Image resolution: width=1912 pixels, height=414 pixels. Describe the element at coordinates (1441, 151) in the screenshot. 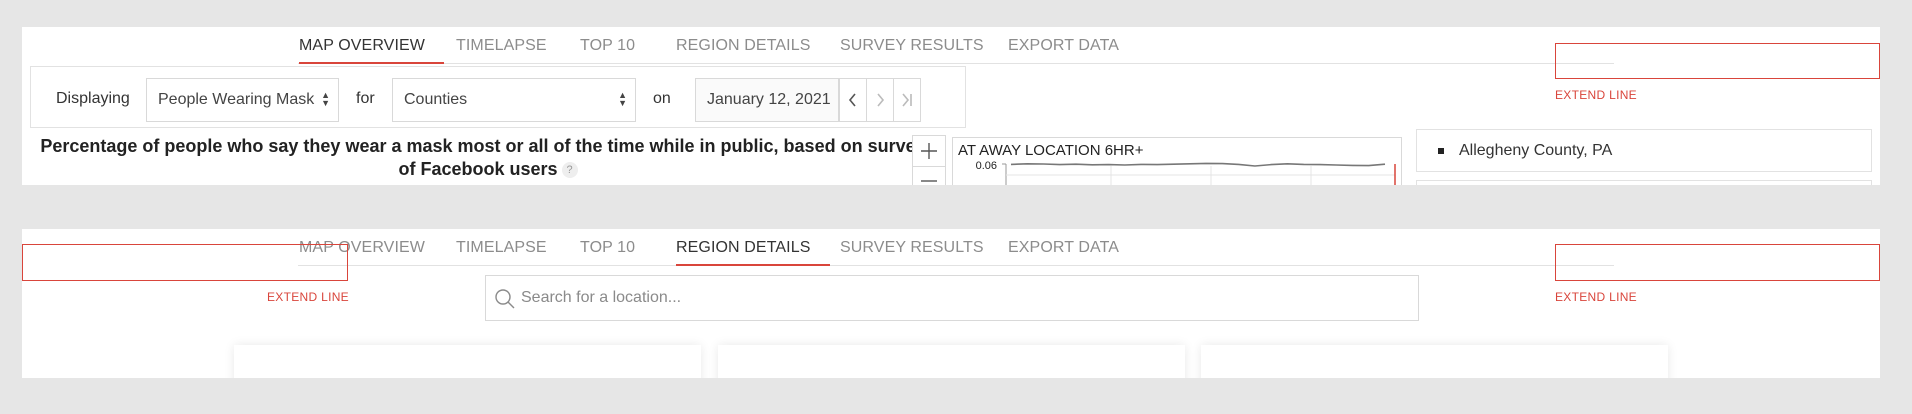

I see `bullet-icon` at that location.